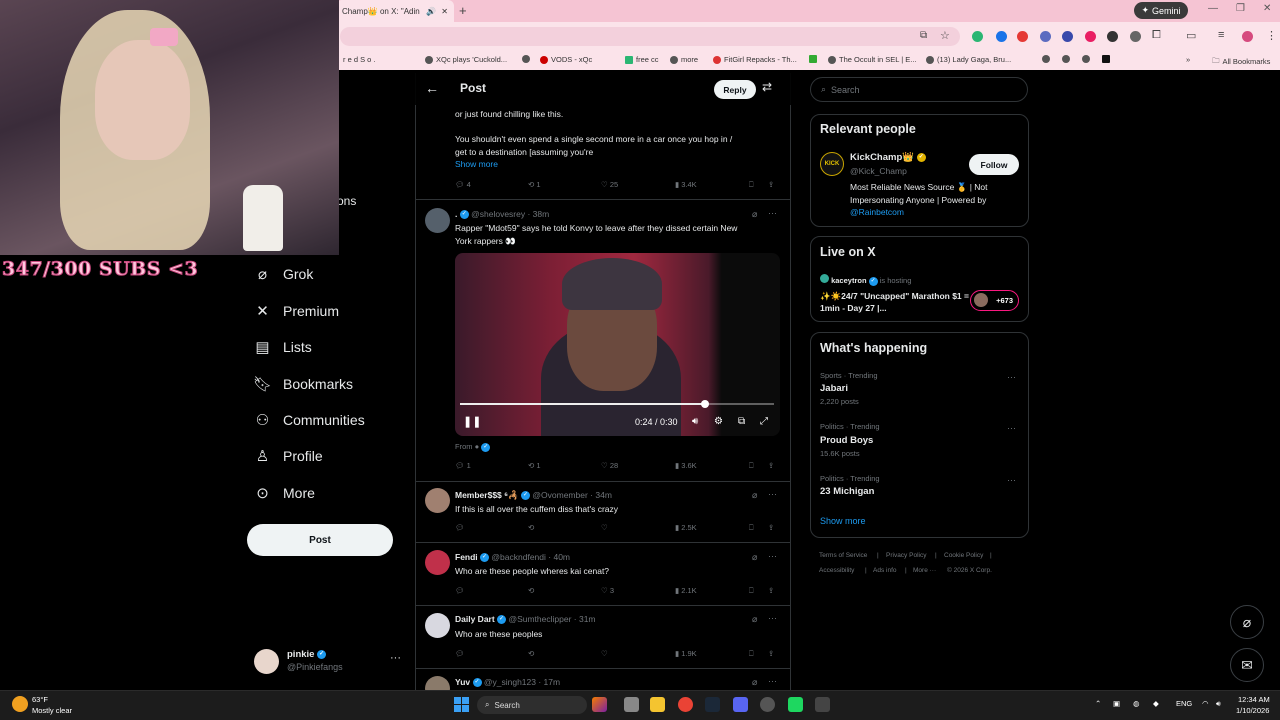 Image resolution: width=1280 pixels, height=720 pixels. I want to click on weather-desc: Mostly clear, so click(52, 710).